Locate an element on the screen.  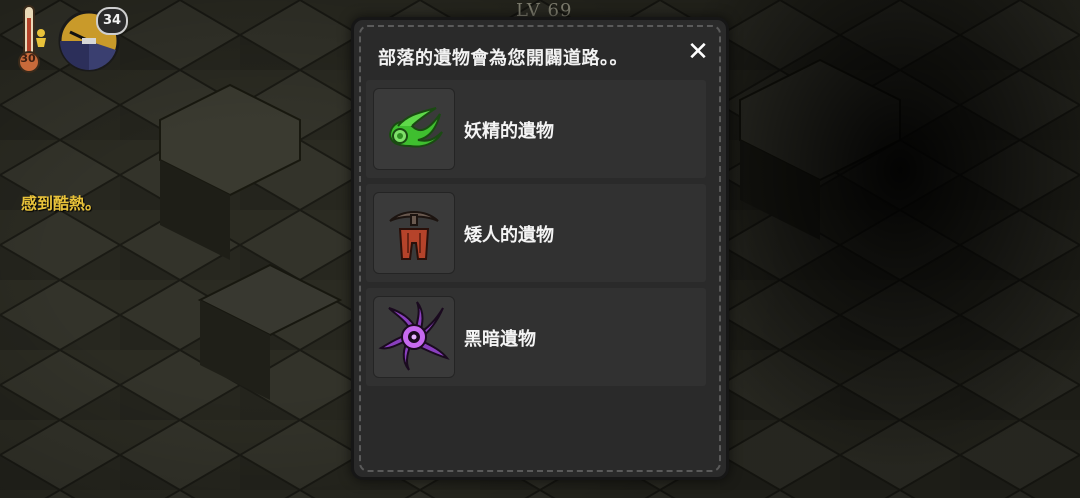
day-count-badge: 34 is located at coordinates (112, 21).